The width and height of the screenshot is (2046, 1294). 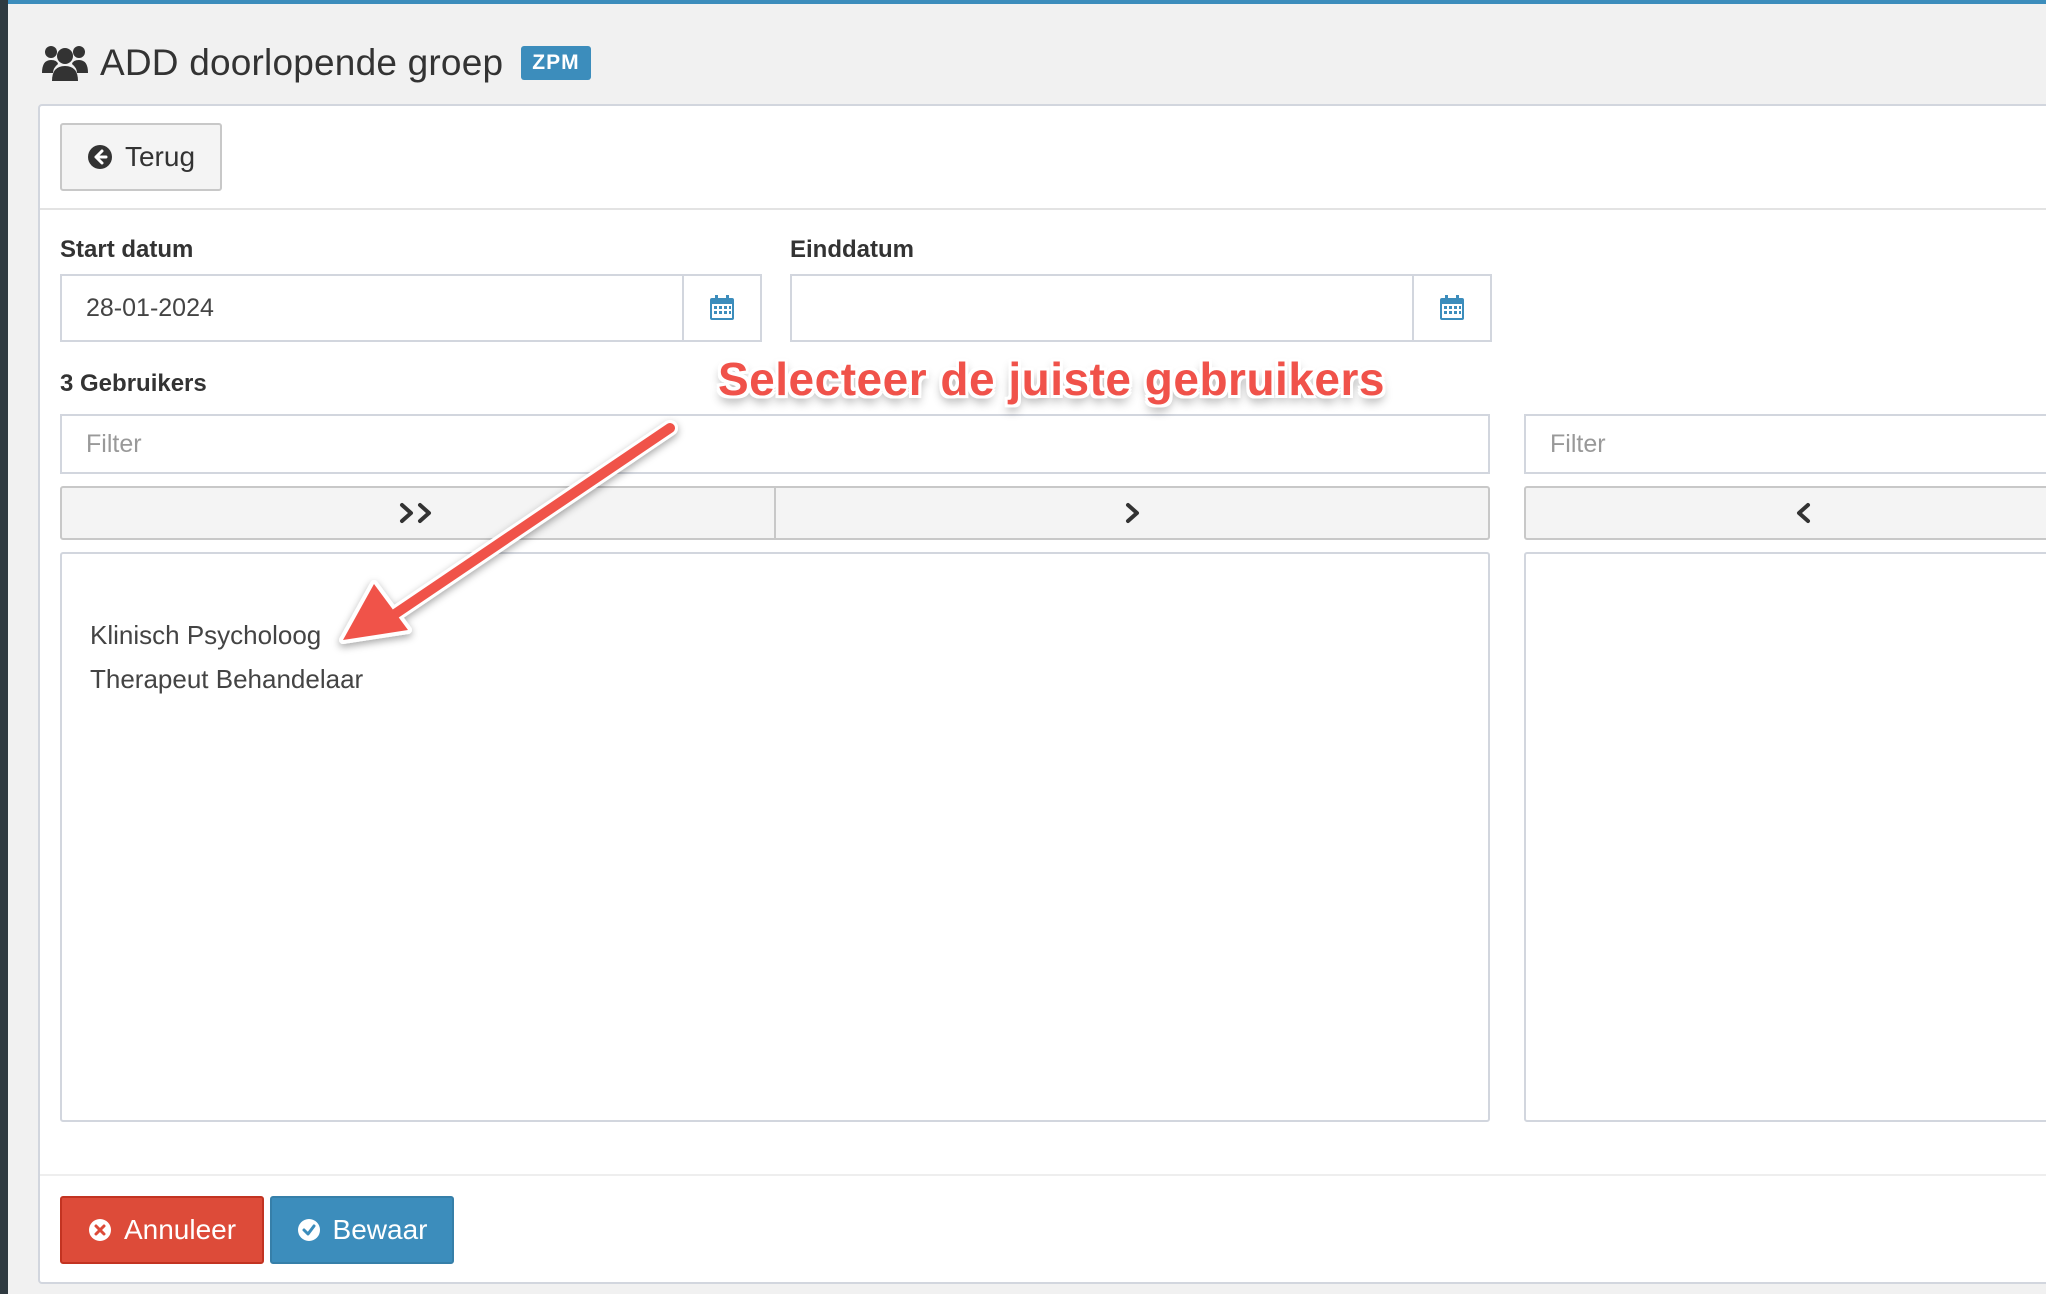 What do you see at coordinates (180, 1229) in the screenshot?
I see `cancel-button-label: Annuleer` at bounding box center [180, 1229].